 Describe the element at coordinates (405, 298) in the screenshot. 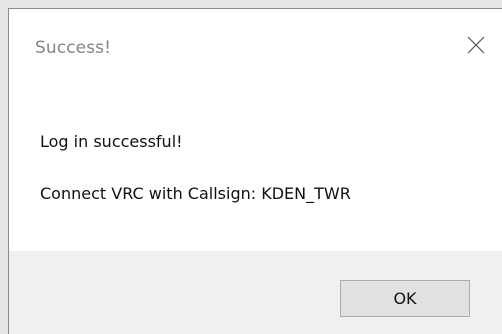

I see `ok-button: OK` at that location.